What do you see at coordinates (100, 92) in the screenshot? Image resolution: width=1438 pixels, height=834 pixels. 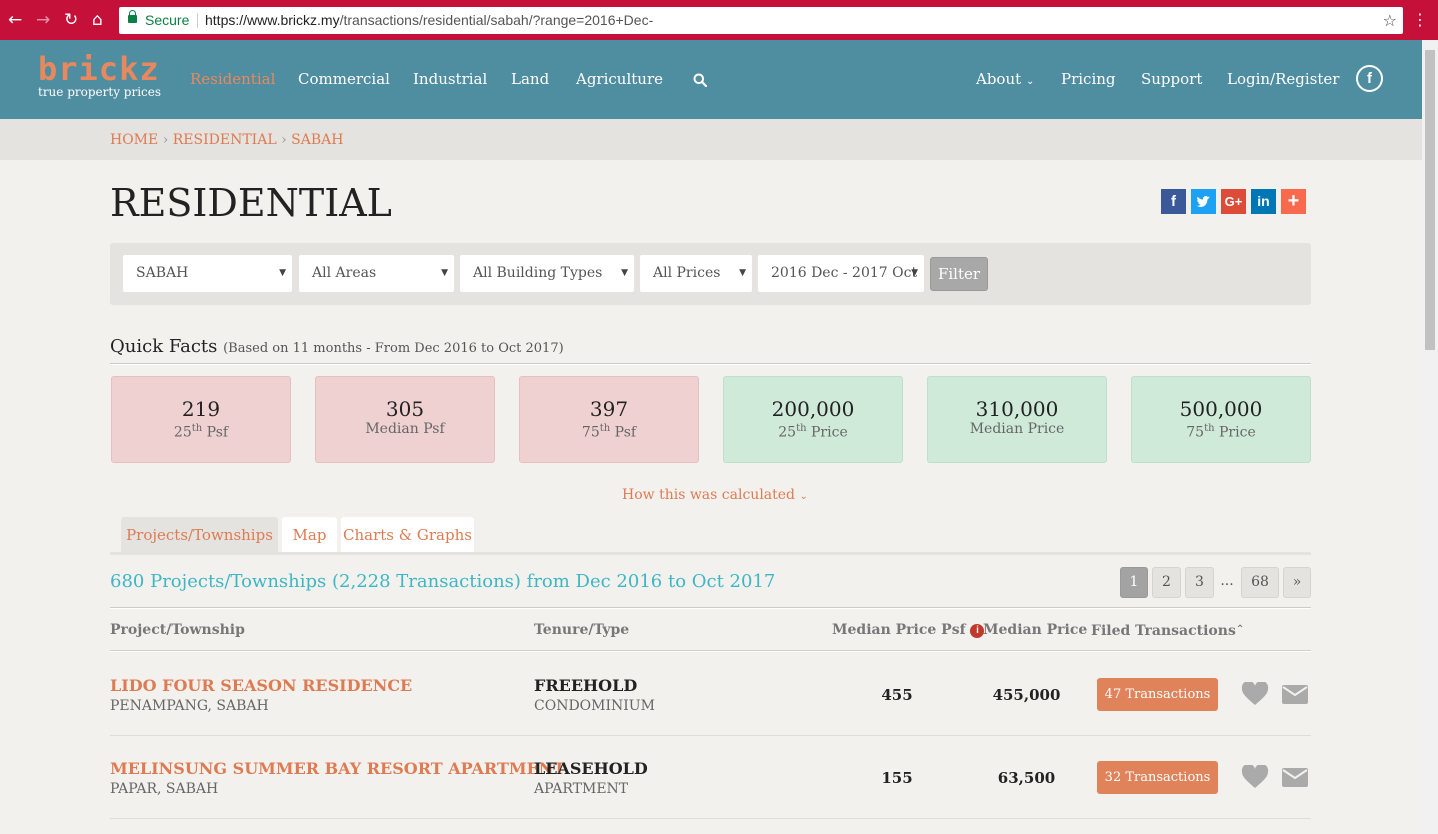 I see `logo-tagline: true property prices` at bounding box center [100, 92].